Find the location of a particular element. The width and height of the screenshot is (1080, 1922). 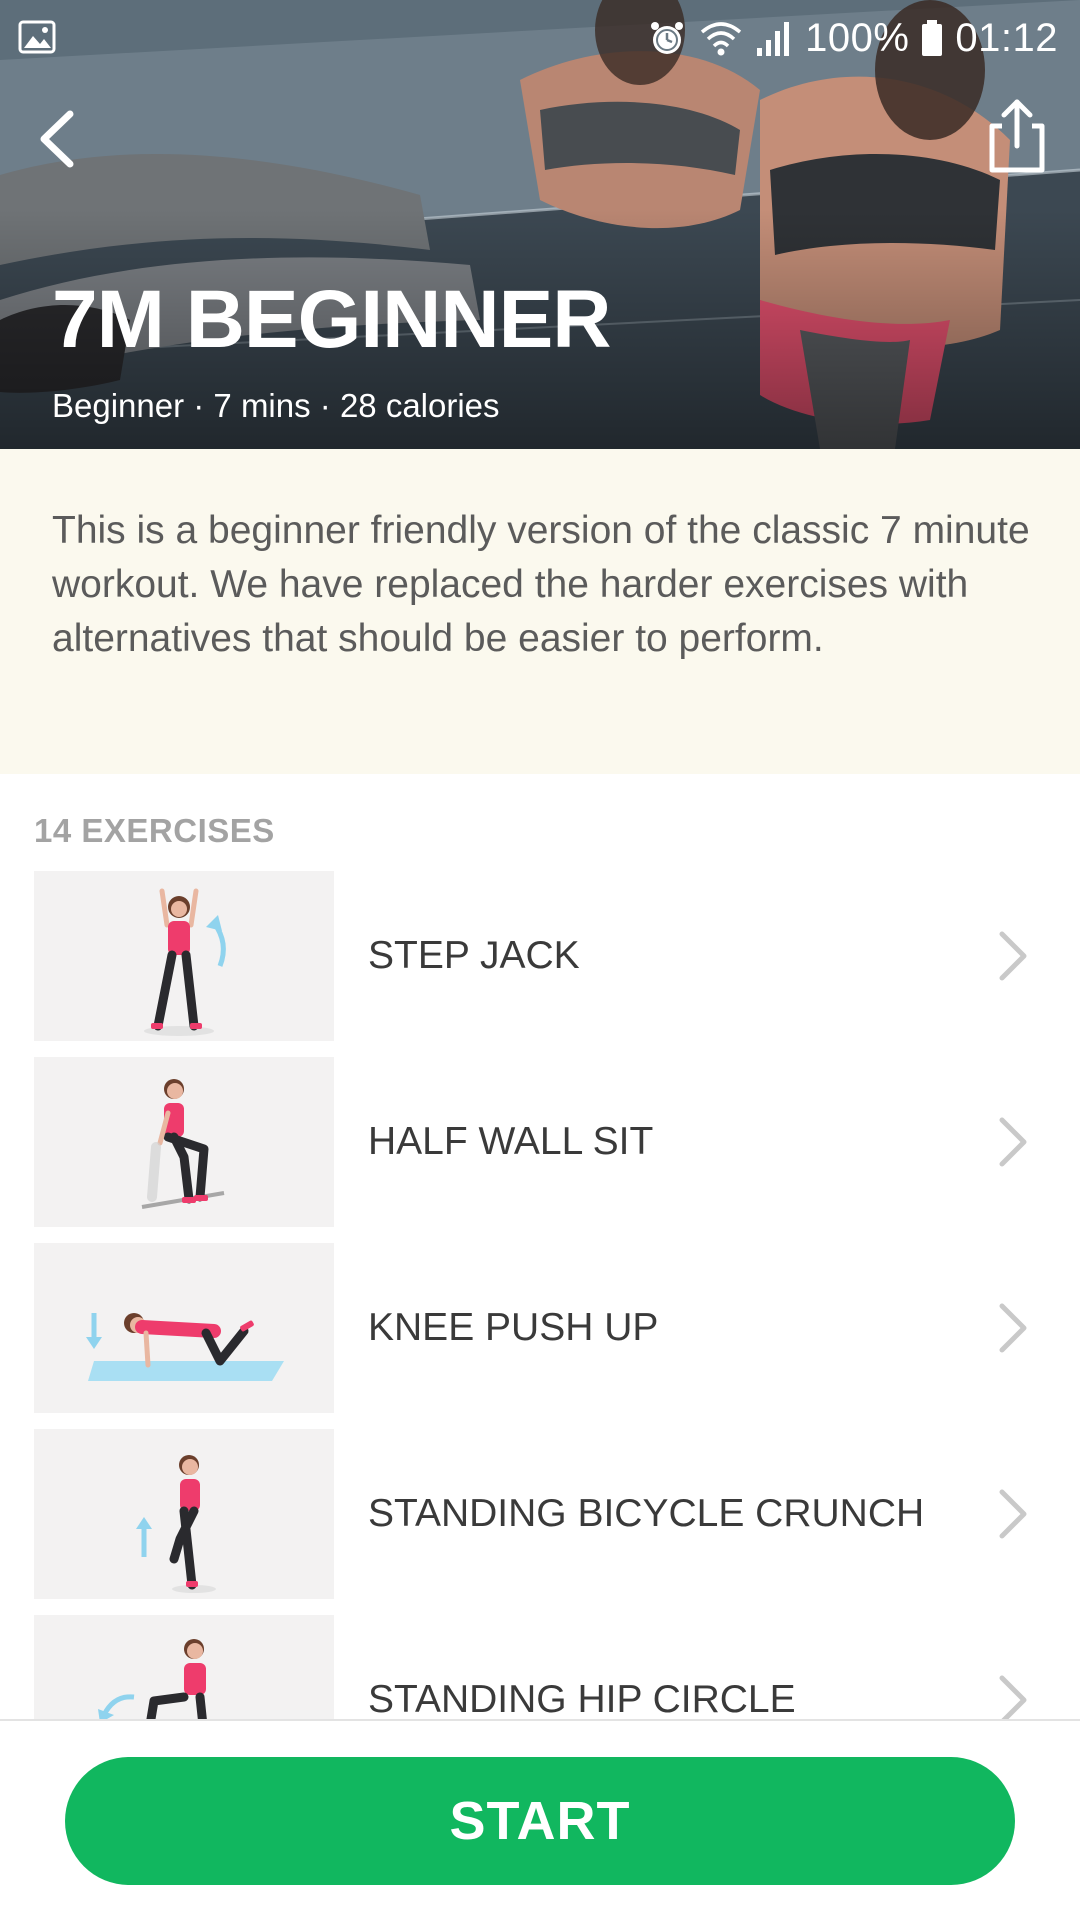

battery-icon is located at coordinates (932, 38).